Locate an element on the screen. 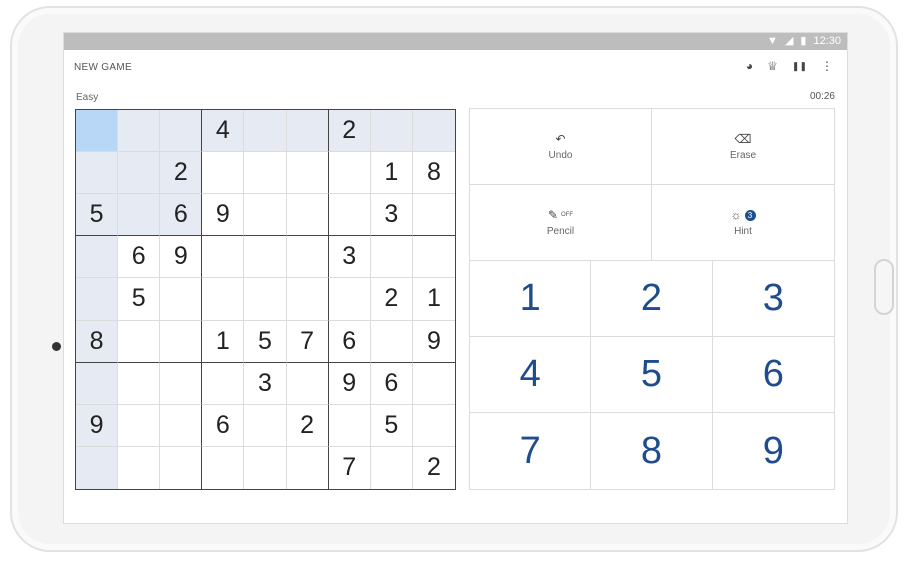  number-button-8: 8 is located at coordinates (652, 451).